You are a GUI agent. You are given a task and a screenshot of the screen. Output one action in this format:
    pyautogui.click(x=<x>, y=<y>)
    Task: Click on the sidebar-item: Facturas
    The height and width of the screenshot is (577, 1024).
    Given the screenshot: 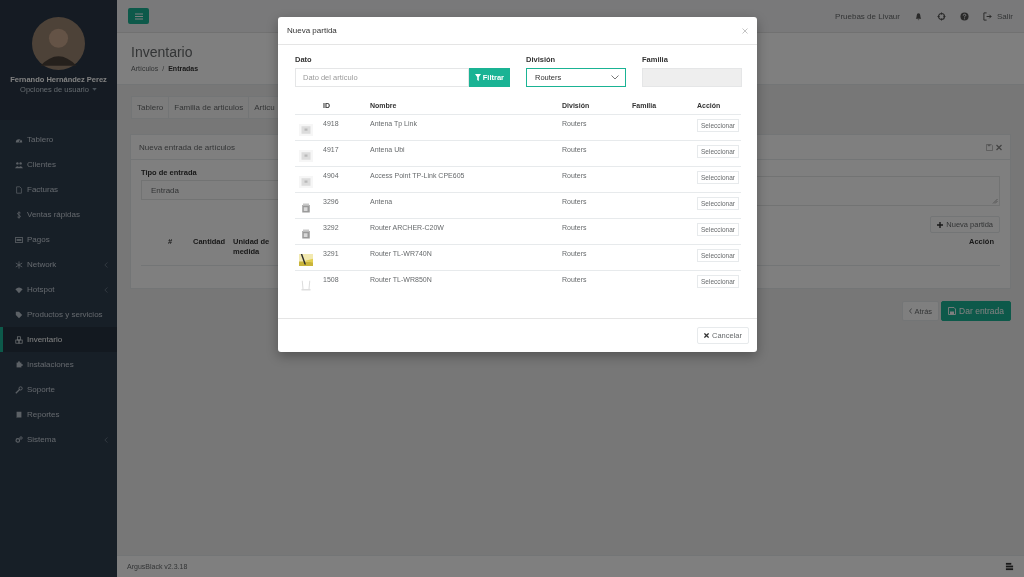 What is the action you would take?
    pyautogui.click(x=58, y=189)
    